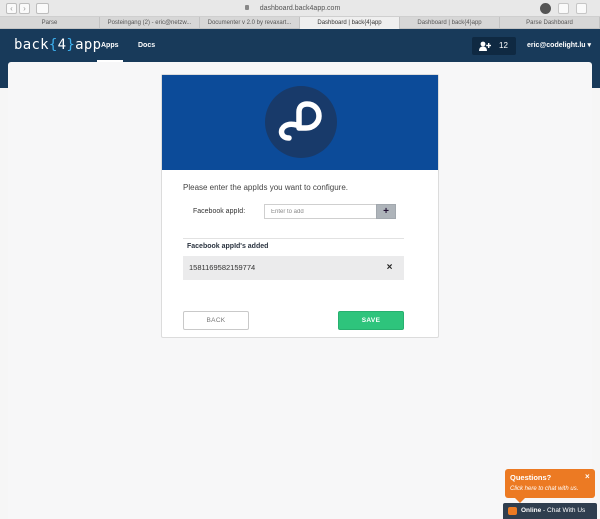 This screenshot has height=519, width=600. I want to click on facebook-appid-label: Facebook appId:, so click(219, 211).